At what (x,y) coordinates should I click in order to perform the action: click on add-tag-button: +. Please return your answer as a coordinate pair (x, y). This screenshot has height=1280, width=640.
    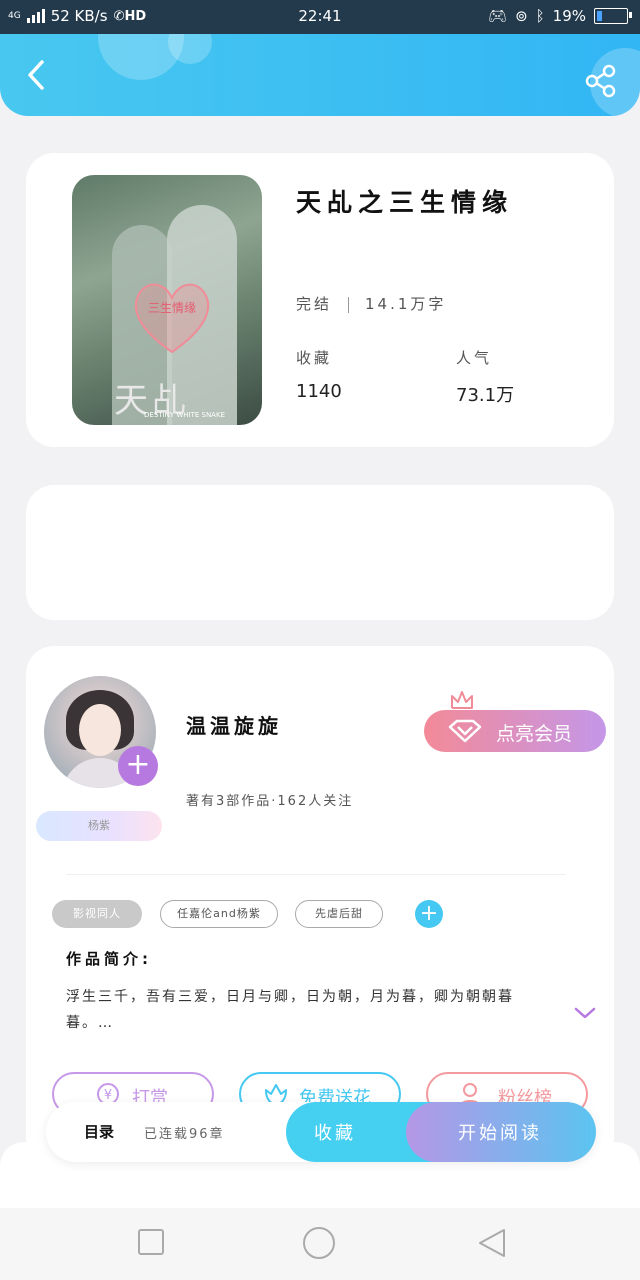
    Looking at the image, I should click on (429, 914).